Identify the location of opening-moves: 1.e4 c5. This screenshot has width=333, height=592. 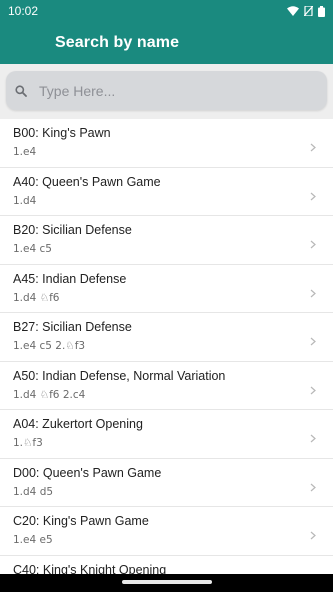
(32, 249).